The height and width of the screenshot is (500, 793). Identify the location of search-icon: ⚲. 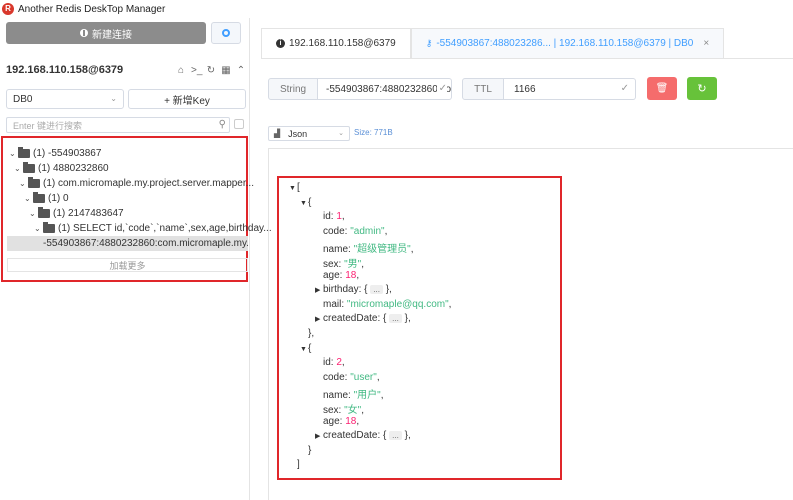
(222, 124).